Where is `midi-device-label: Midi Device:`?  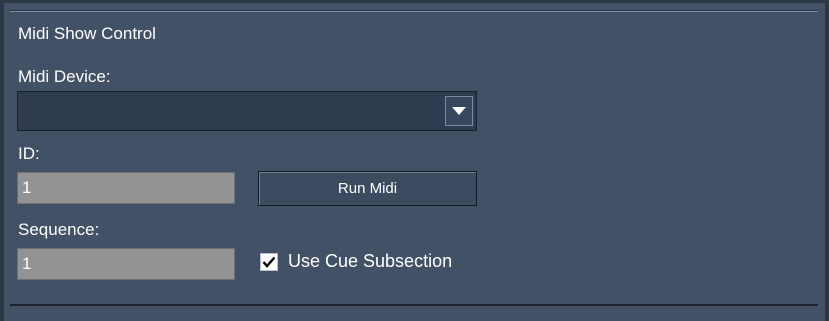 midi-device-label: Midi Device: is located at coordinates (64, 76).